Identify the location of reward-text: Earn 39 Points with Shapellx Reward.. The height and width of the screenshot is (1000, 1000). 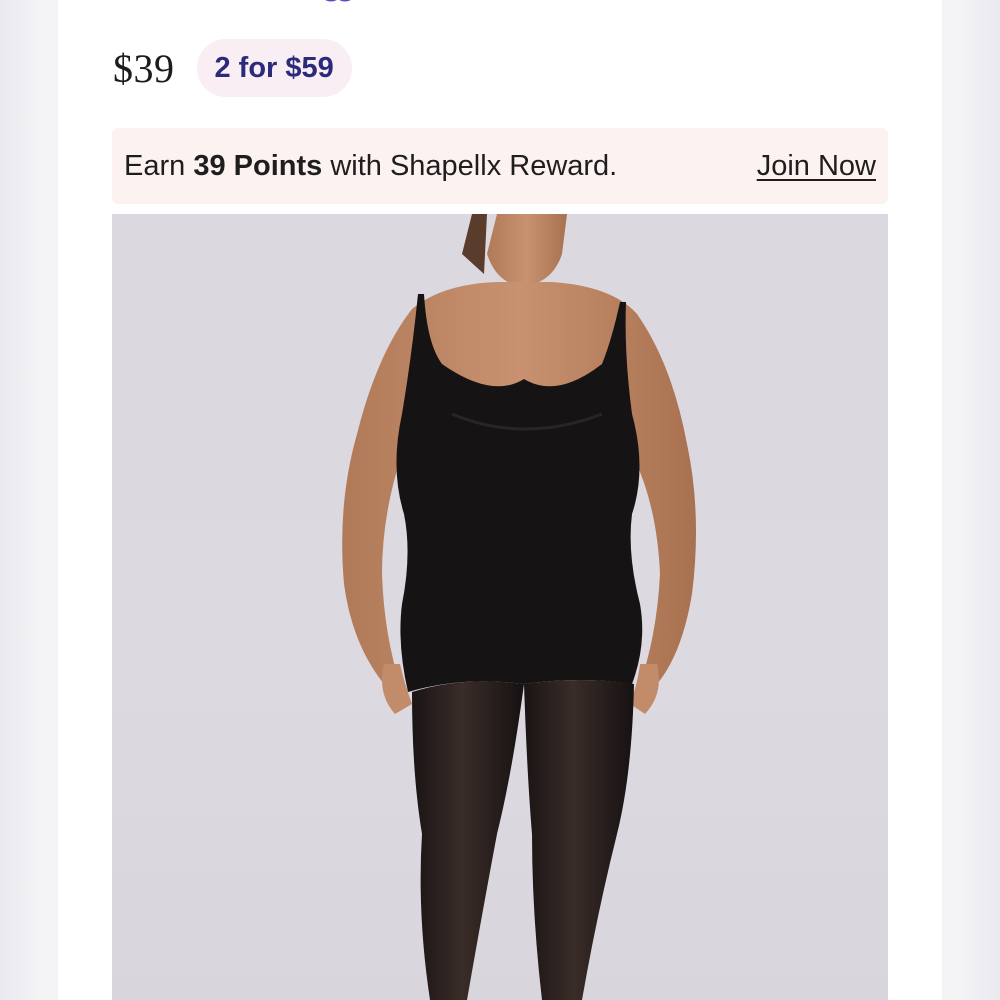
(370, 166).